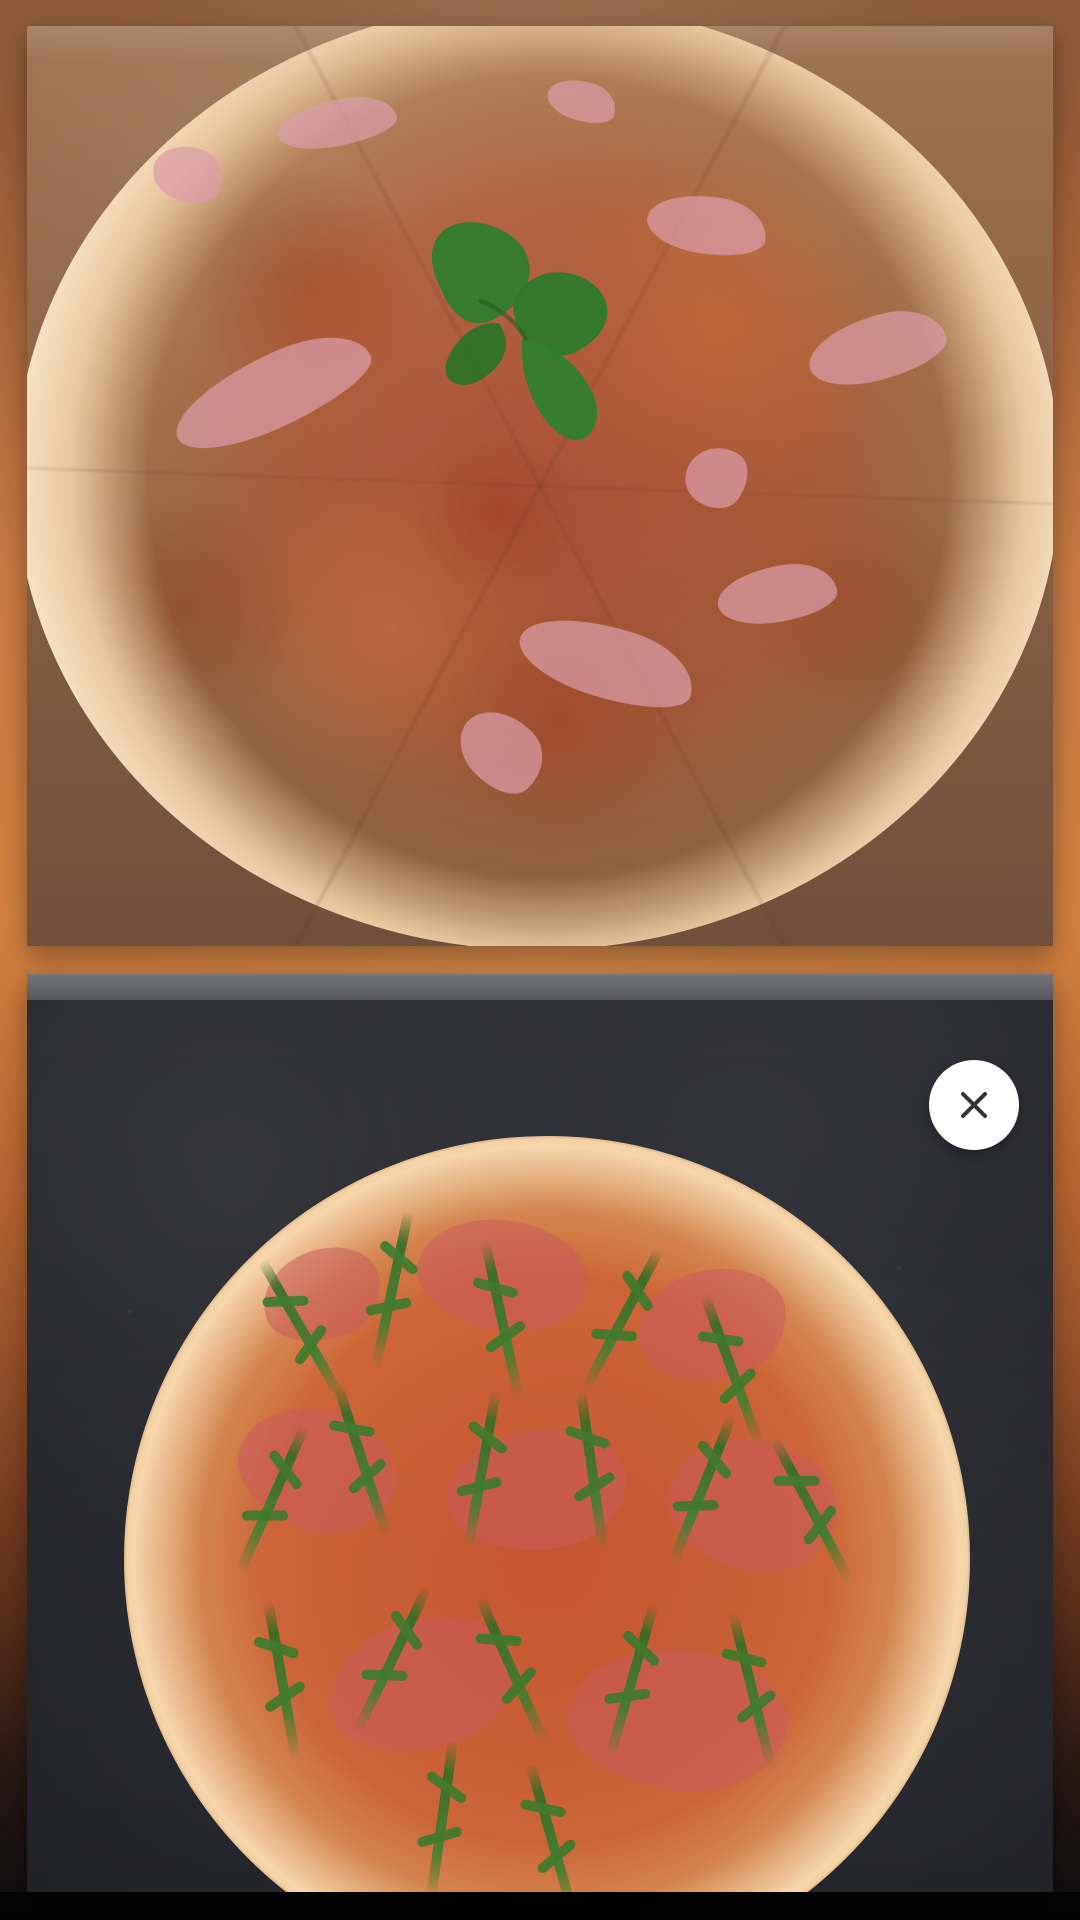  I want to click on bottom-nav-gap, so click(540, 1906).